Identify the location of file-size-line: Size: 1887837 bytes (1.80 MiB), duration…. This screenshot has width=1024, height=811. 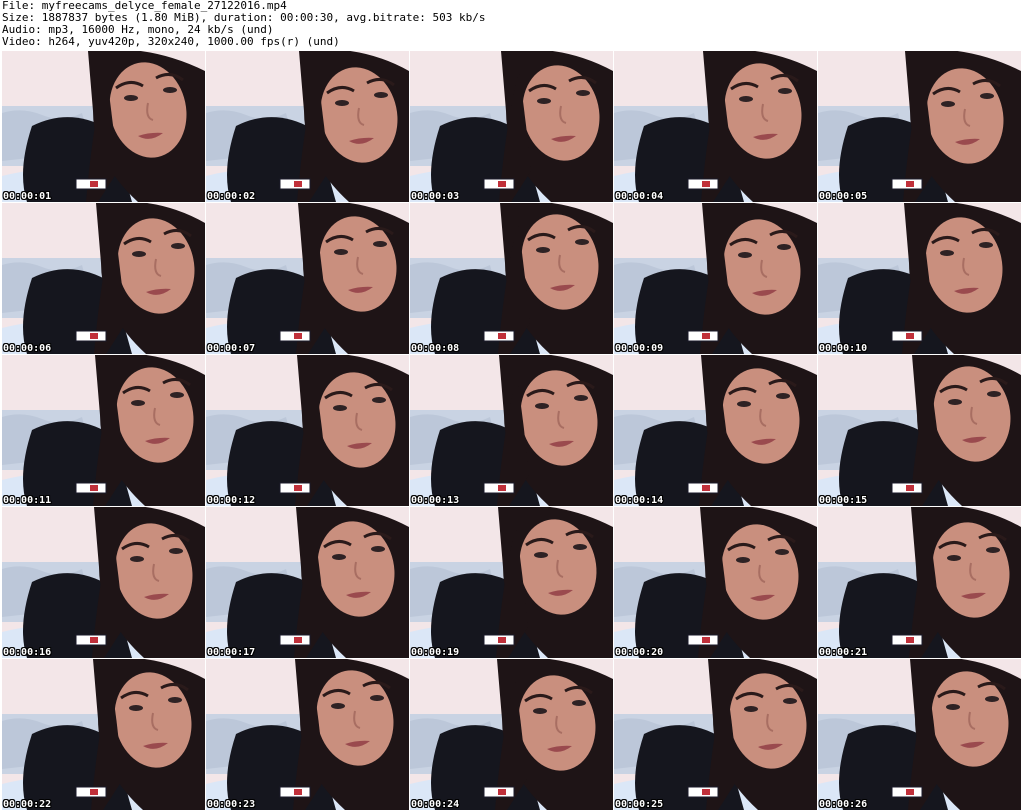
(244, 18).